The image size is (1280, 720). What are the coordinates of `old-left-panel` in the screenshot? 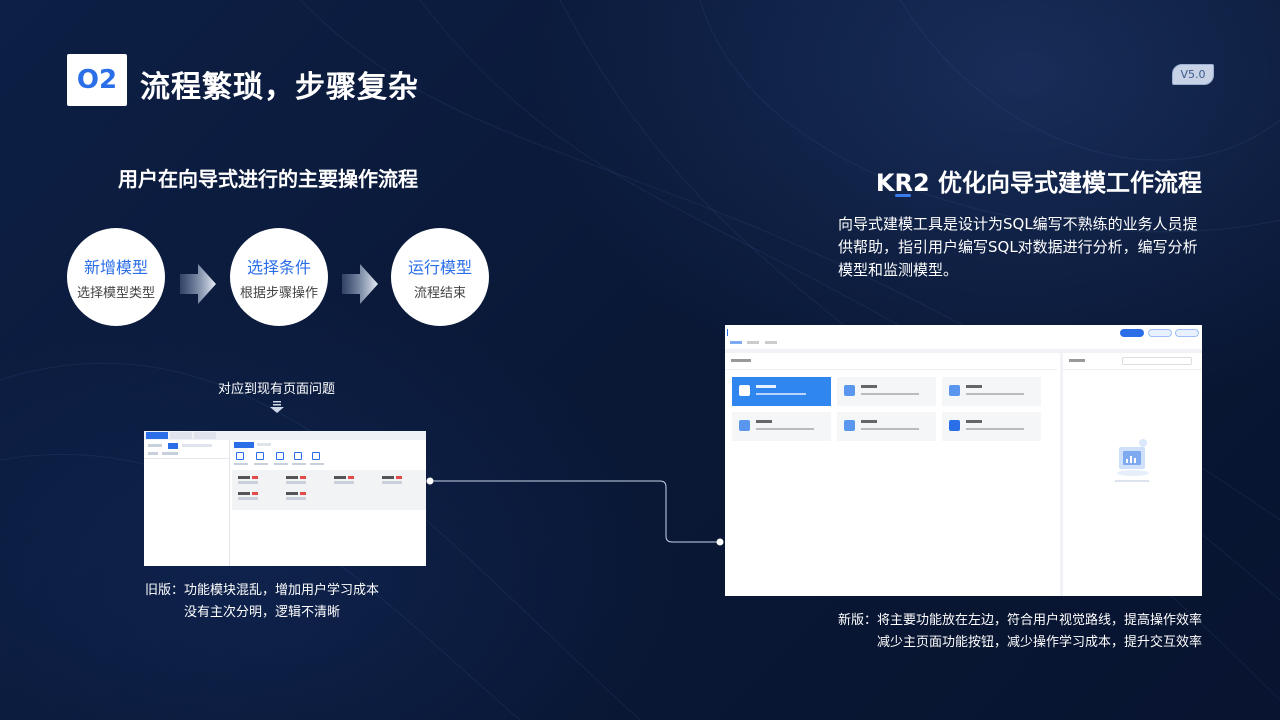 It's located at (187, 503).